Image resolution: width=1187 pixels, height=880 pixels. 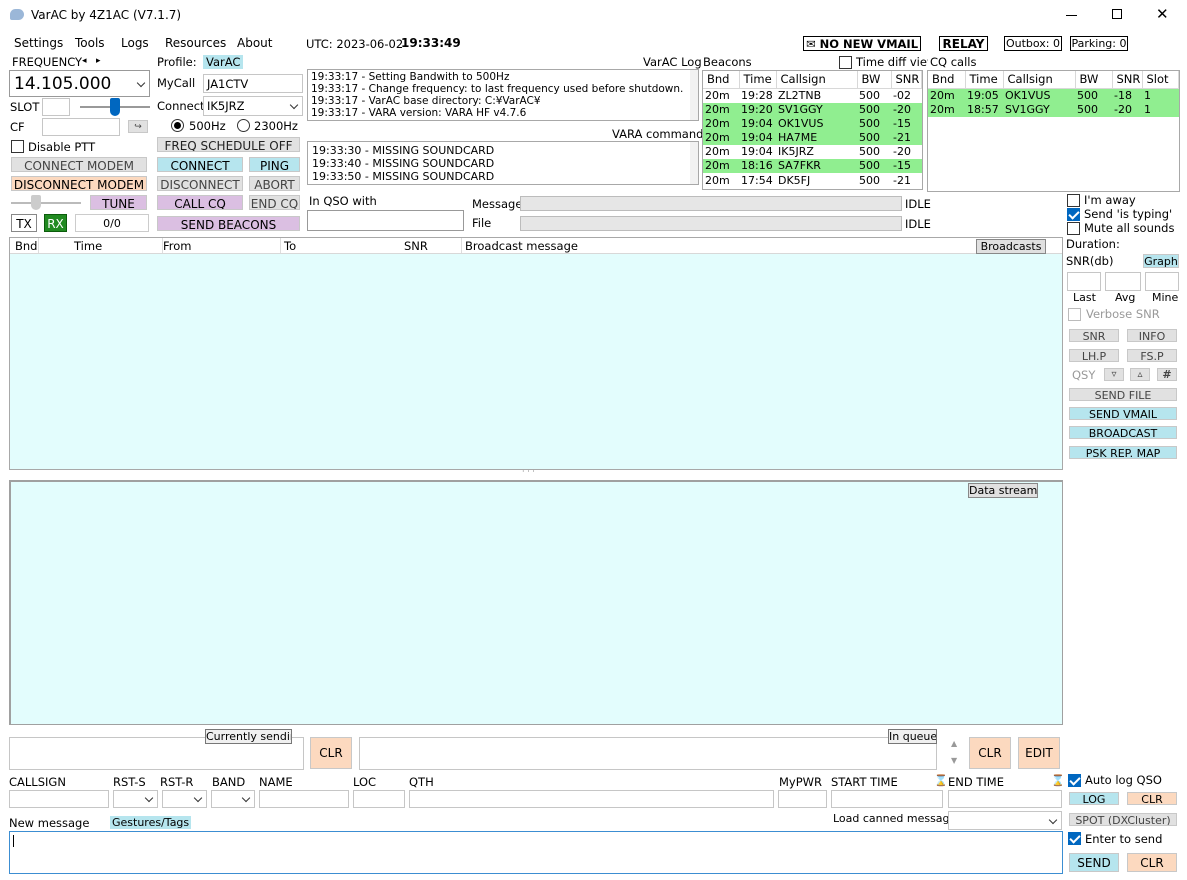 What do you see at coordinates (1005, 799) in the screenshot?
I see `end-time-input` at bounding box center [1005, 799].